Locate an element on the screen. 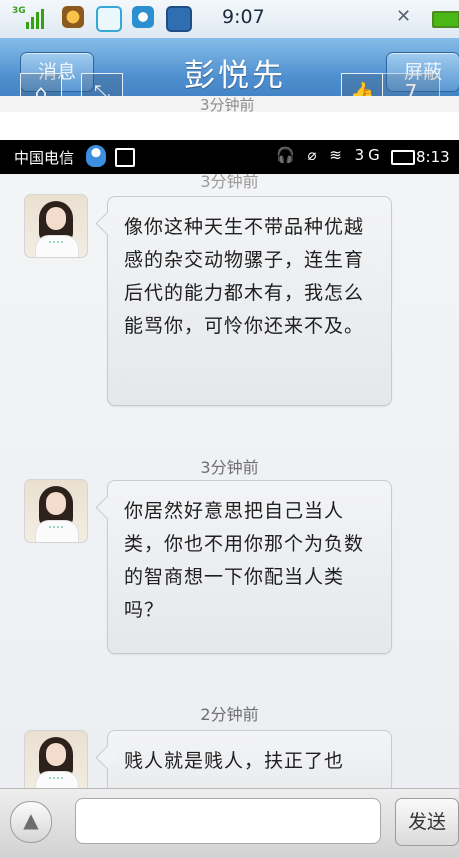  network-type: 3G is located at coordinates (19, 11).